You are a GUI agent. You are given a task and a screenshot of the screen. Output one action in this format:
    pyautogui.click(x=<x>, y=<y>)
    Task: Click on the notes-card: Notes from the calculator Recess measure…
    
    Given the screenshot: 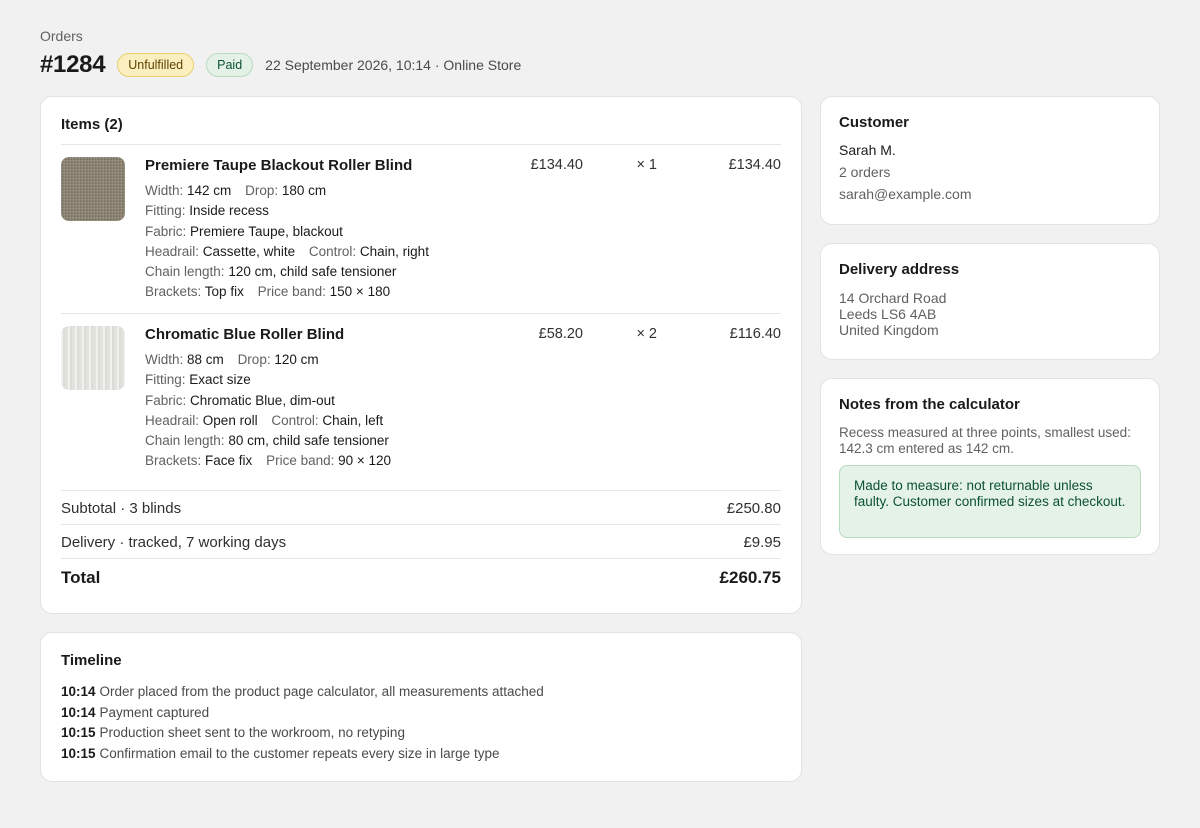 What is the action you would take?
    pyautogui.click(x=990, y=466)
    